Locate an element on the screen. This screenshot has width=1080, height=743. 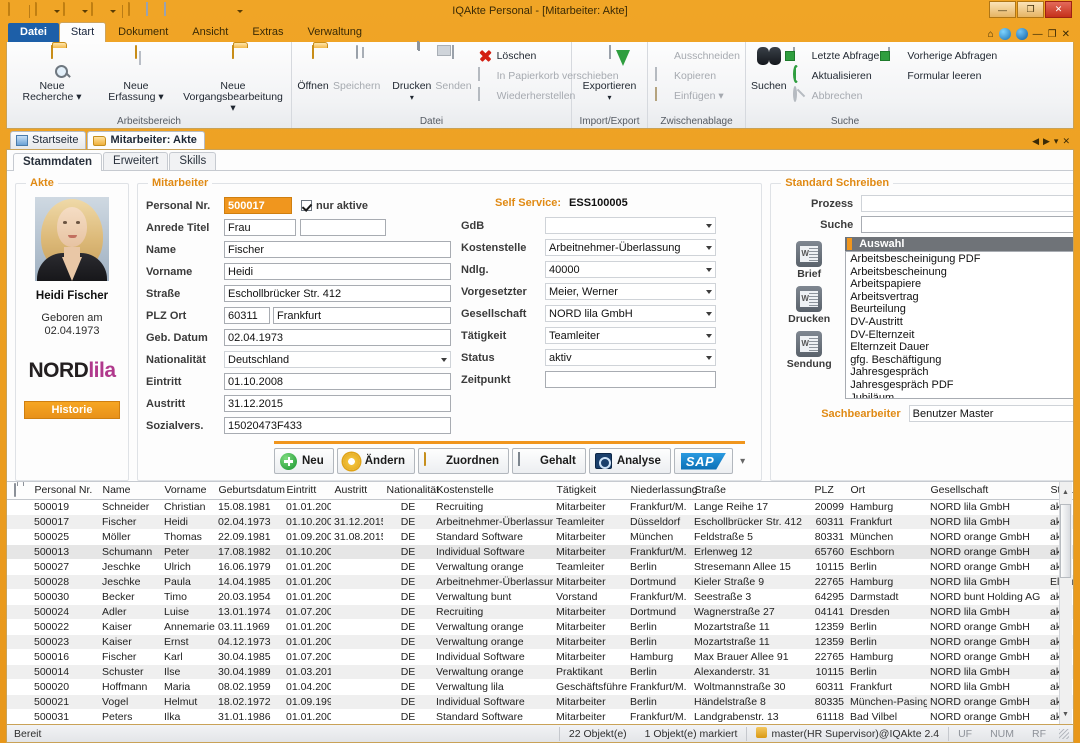
col-gesellschaft: Gesellschaft is located at coordinates (987, 491).